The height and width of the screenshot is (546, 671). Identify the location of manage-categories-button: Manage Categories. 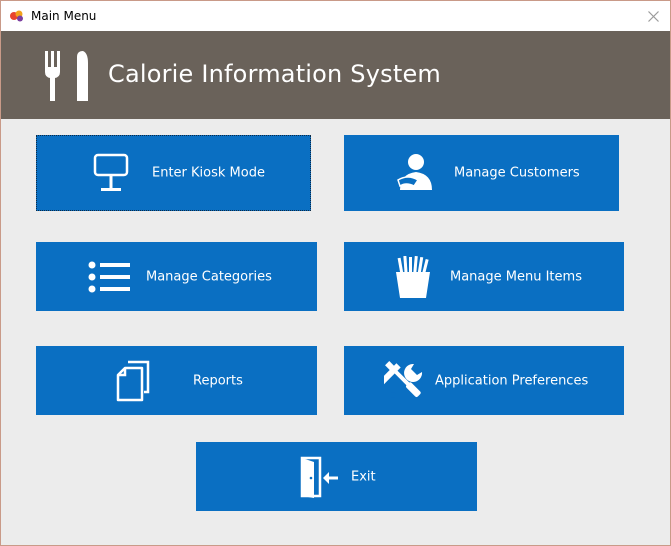
(176, 276).